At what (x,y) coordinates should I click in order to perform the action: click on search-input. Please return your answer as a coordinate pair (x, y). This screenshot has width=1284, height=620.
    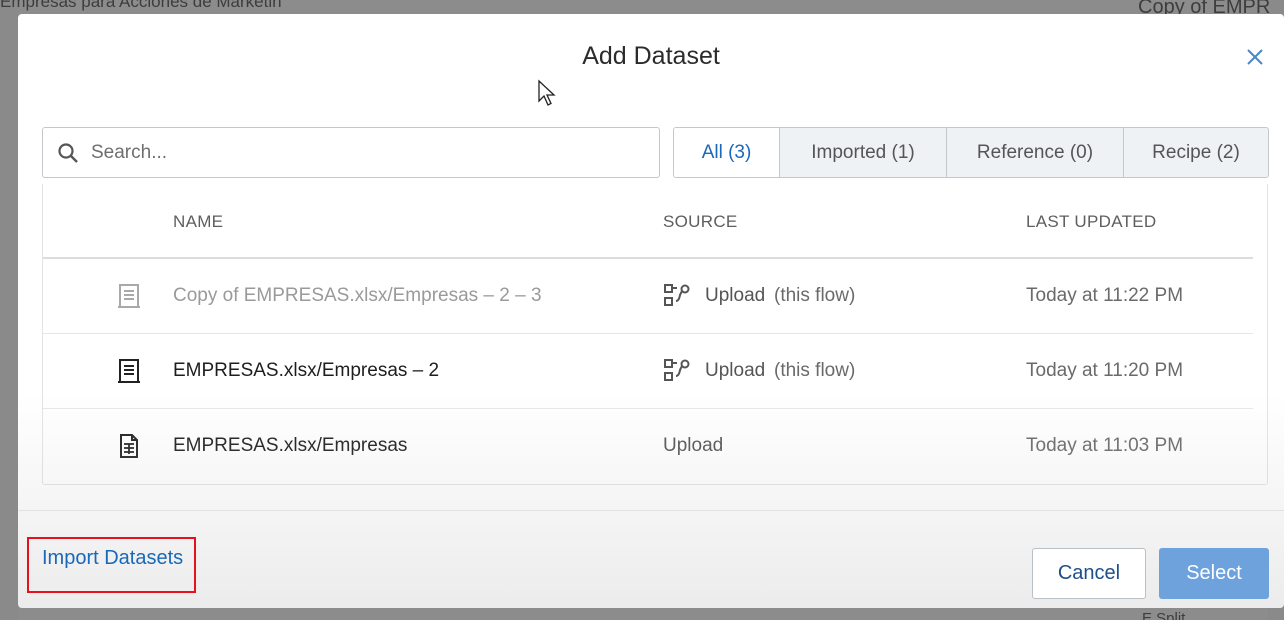
    Looking at the image, I should click on (366, 153).